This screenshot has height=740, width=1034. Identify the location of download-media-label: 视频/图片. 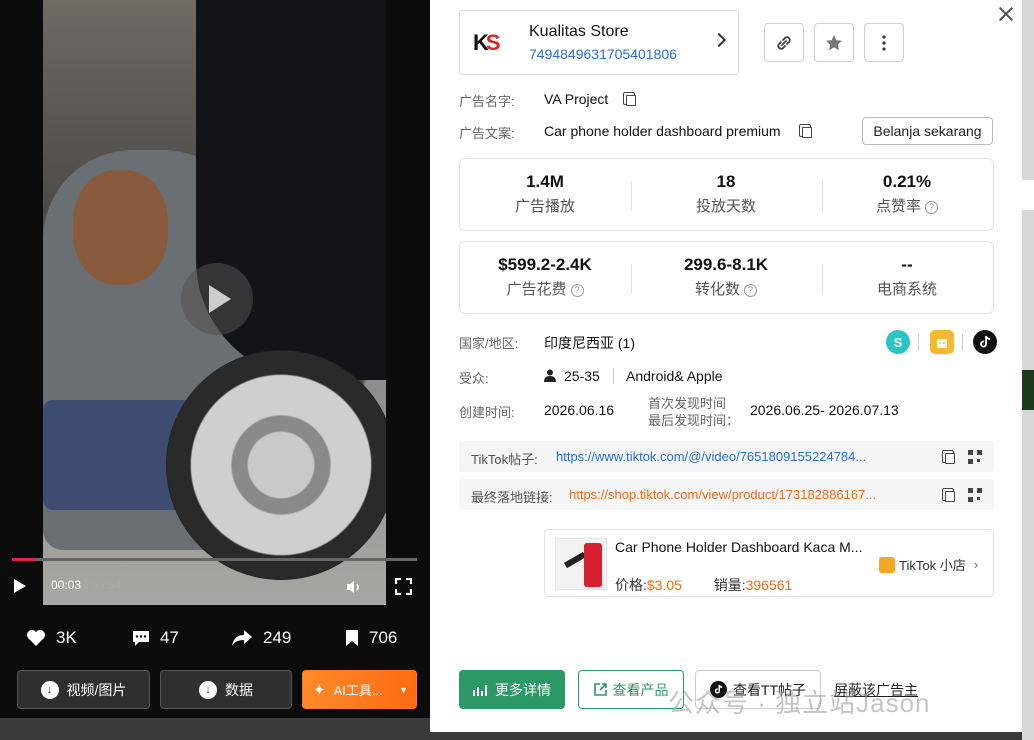
(96, 689).